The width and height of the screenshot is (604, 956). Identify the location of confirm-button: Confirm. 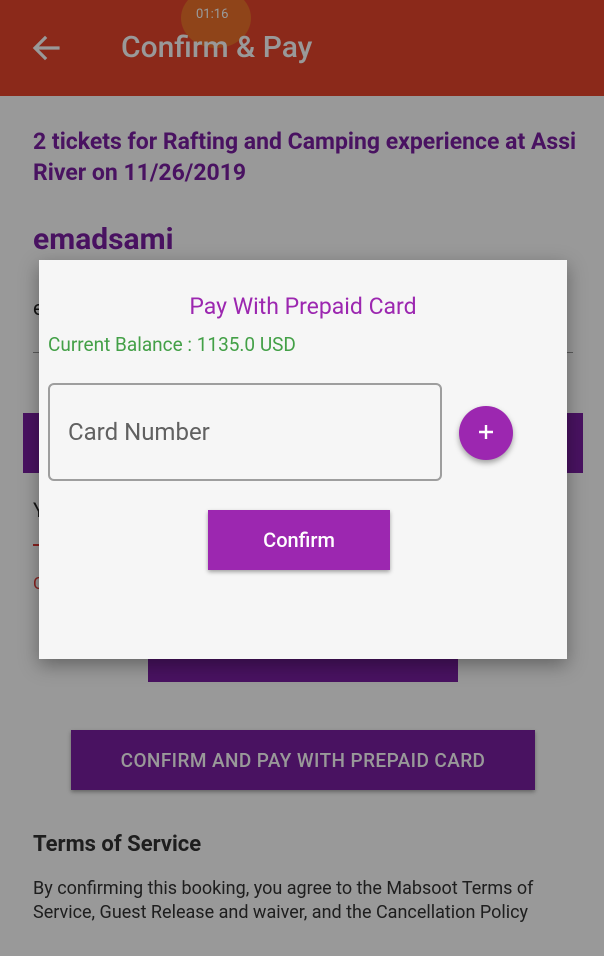
(299, 540).